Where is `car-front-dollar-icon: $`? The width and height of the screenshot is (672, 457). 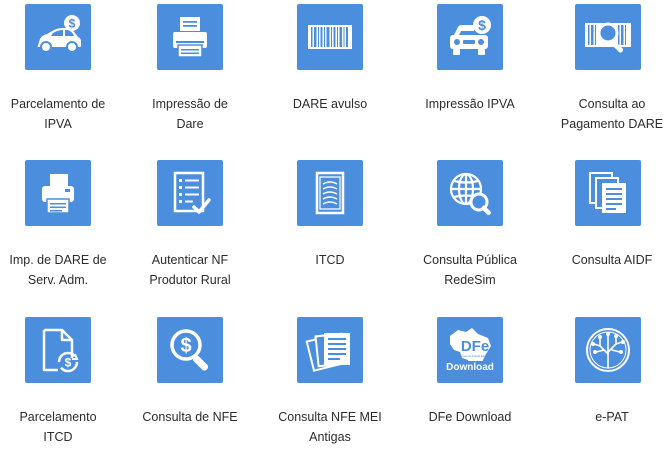 car-front-dollar-icon: $ is located at coordinates (470, 37).